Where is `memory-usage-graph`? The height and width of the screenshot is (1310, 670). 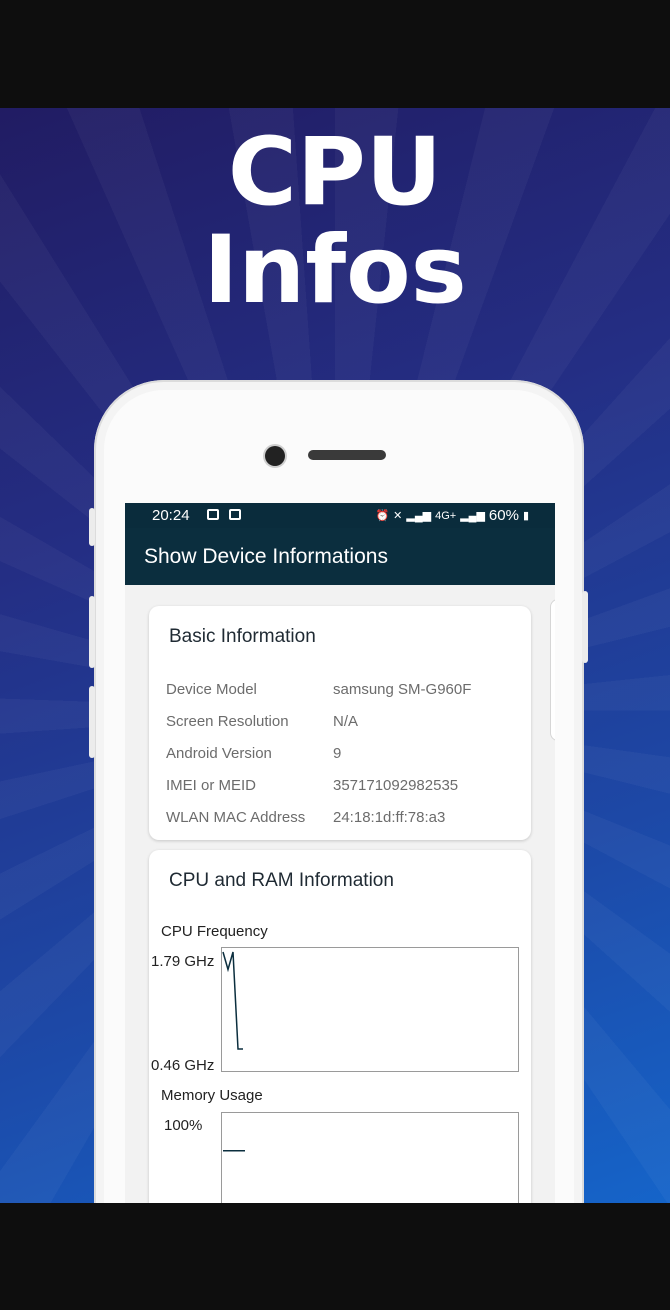
memory-usage-graph is located at coordinates (370, 1157).